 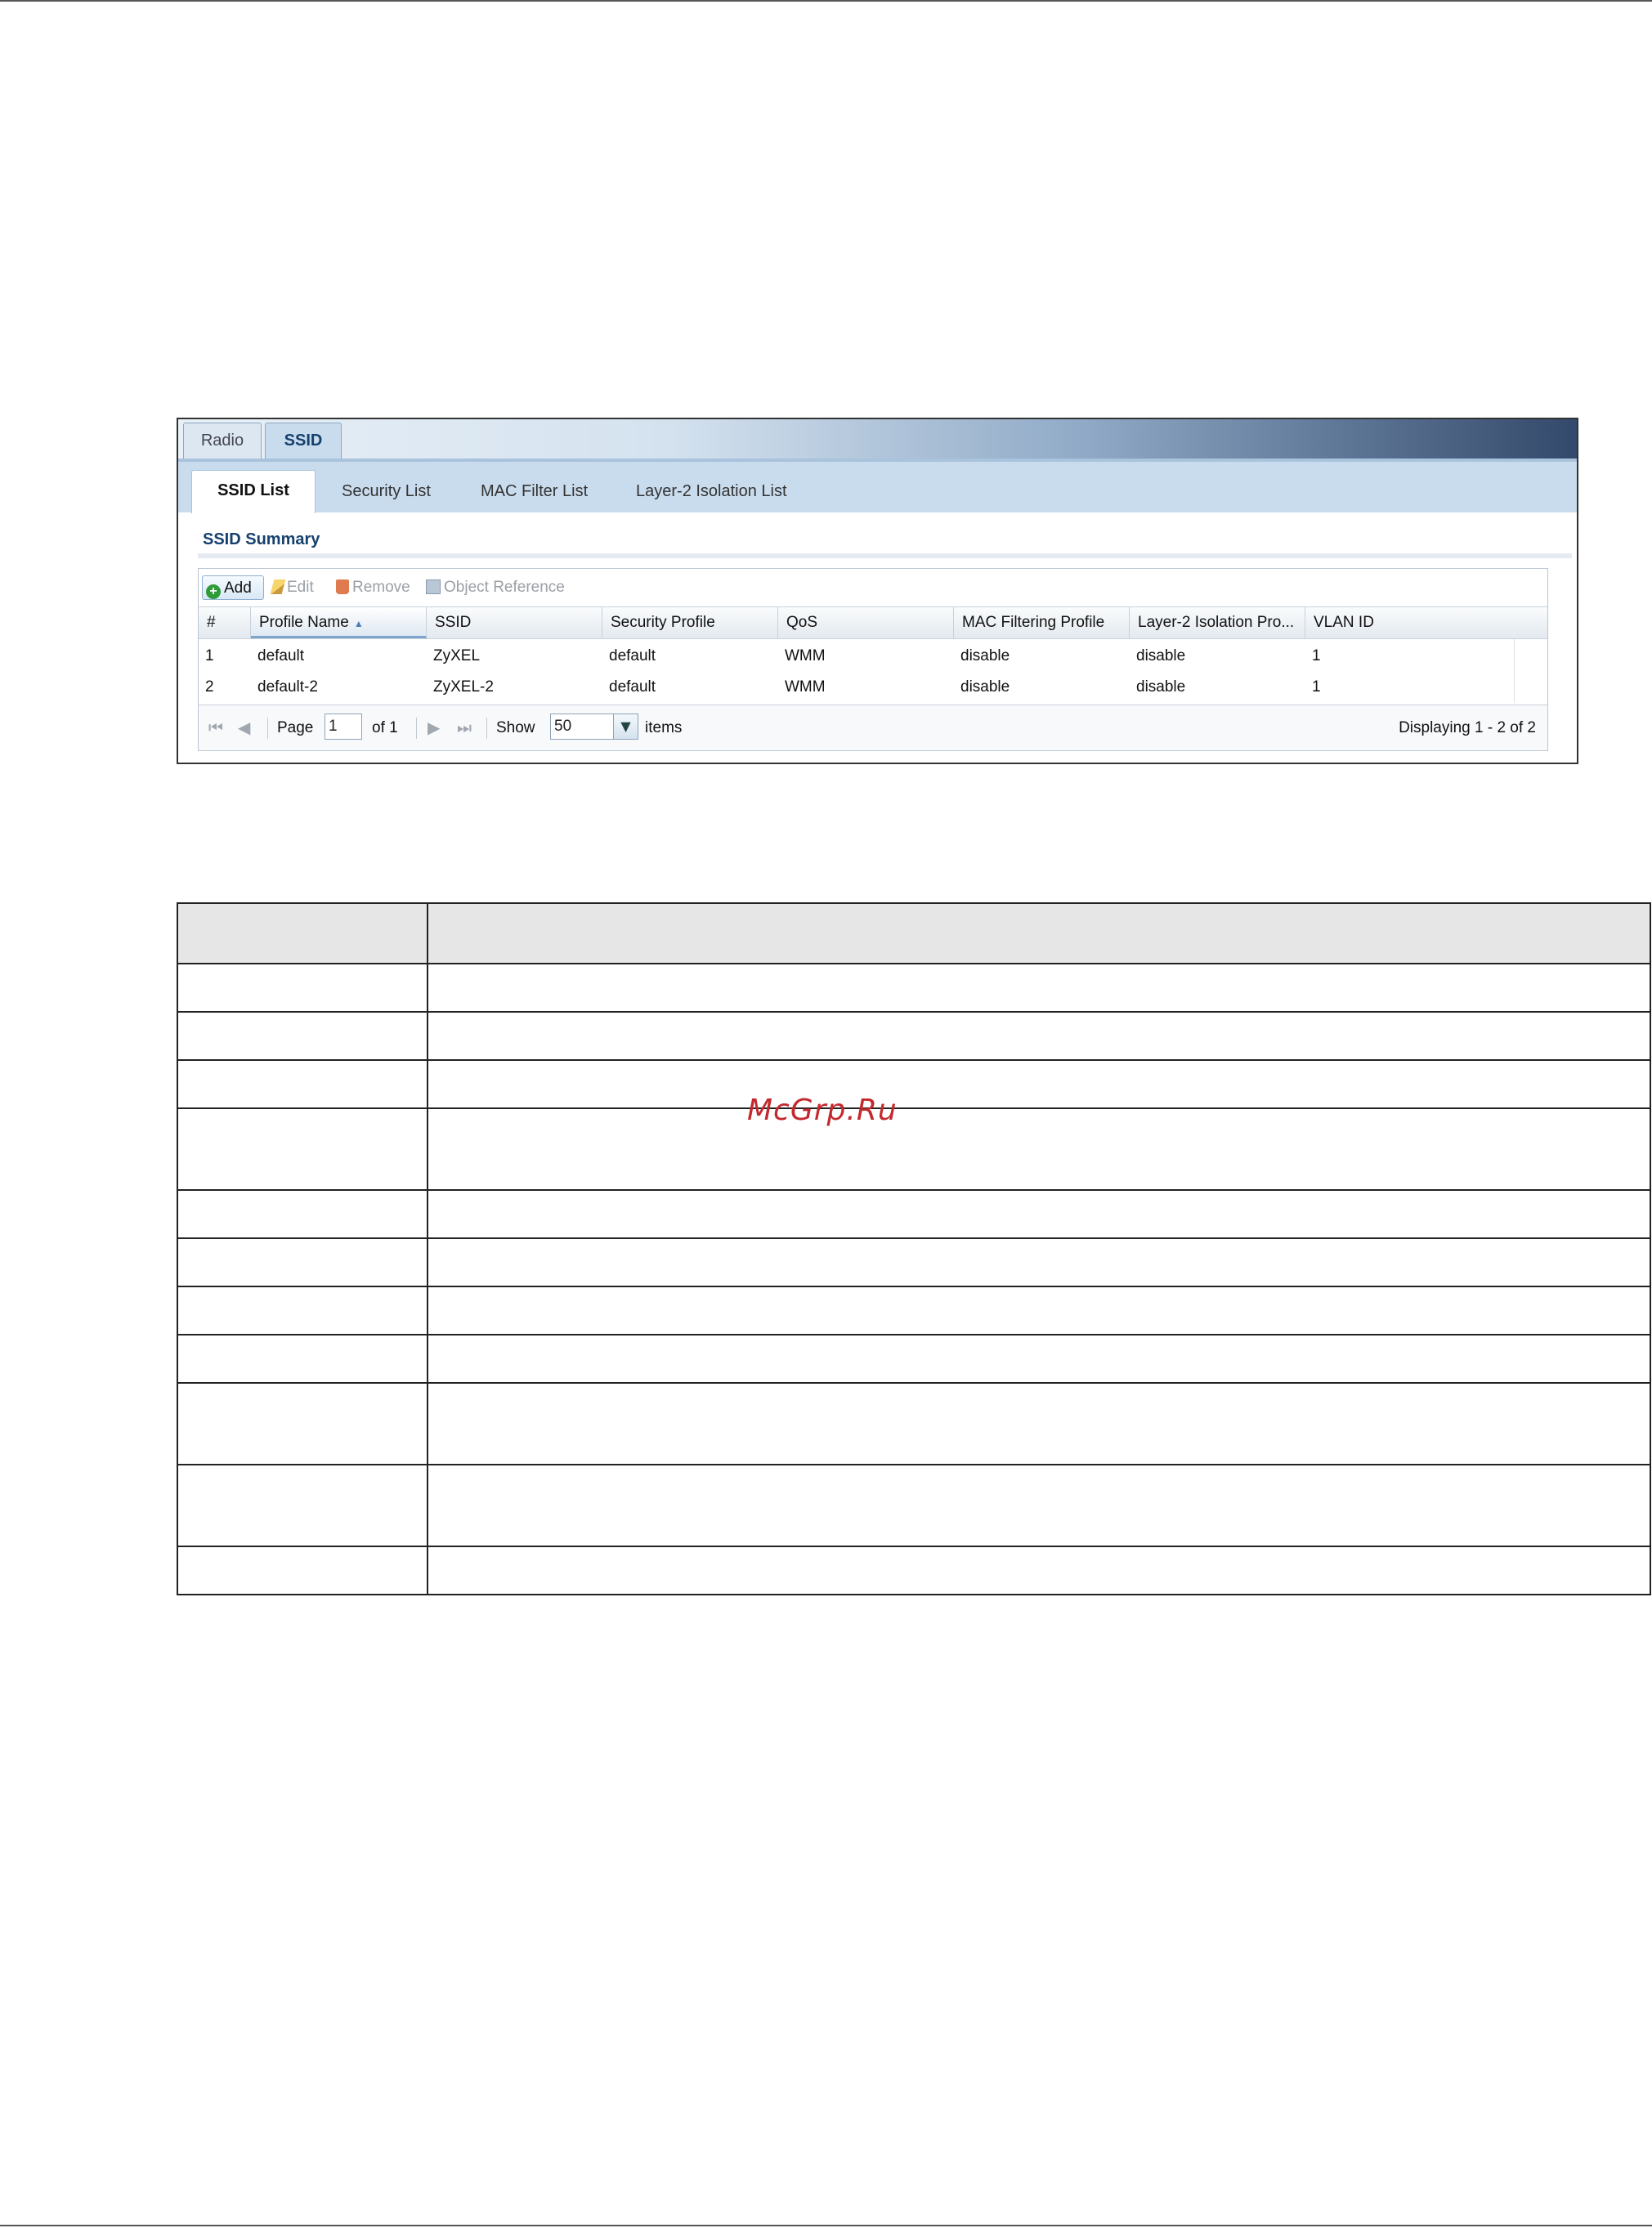 I want to click on cell-profile-name: default, so click(x=281, y=655).